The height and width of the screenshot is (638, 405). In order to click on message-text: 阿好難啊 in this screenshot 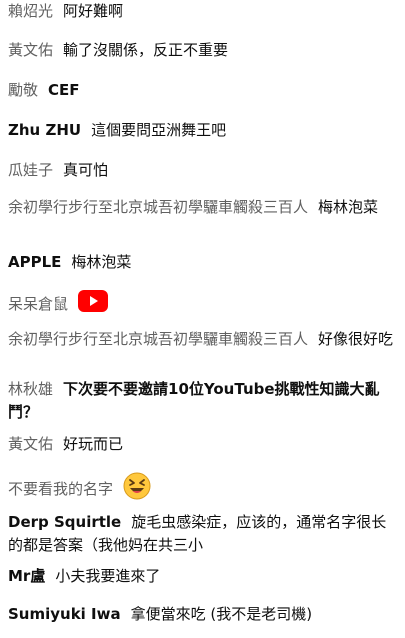, I will do `click(93, 11)`.